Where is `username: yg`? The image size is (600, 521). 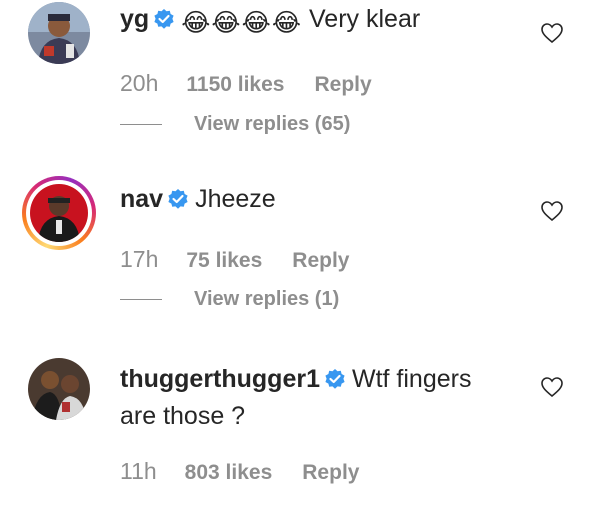 username: yg is located at coordinates (134, 19).